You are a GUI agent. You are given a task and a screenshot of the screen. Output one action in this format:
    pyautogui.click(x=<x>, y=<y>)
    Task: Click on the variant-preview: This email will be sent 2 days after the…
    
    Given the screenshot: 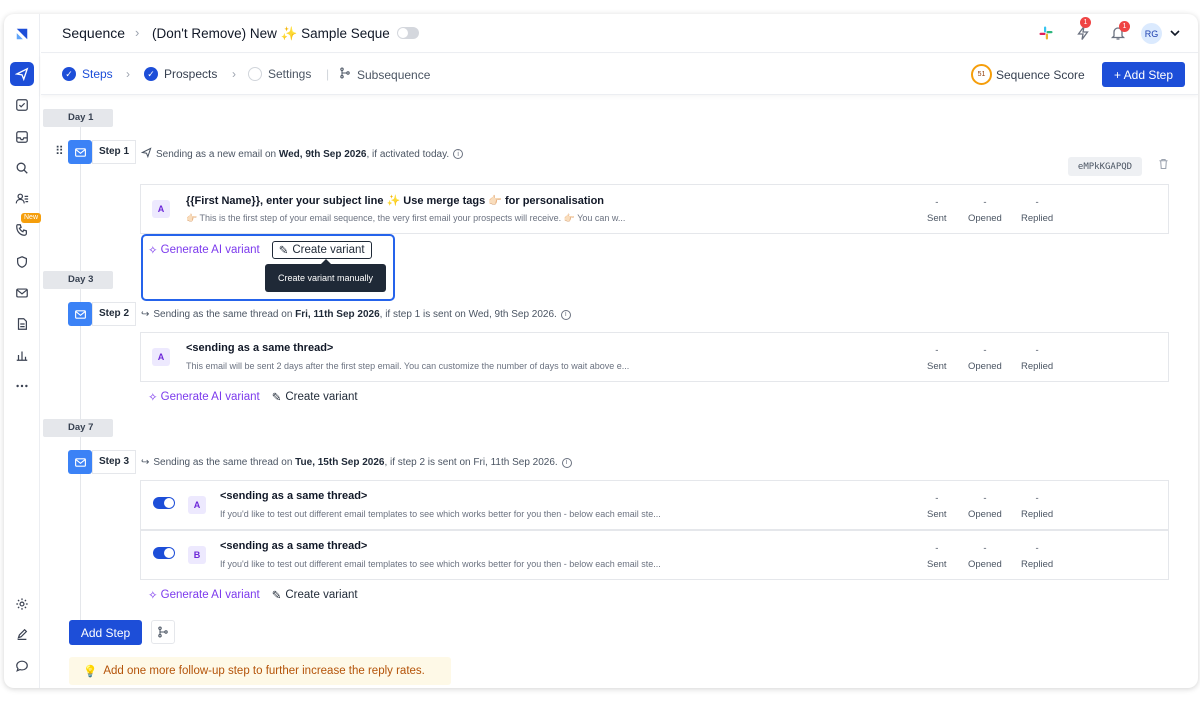 What is the action you would take?
    pyautogui.click(x=408, y=366)
    